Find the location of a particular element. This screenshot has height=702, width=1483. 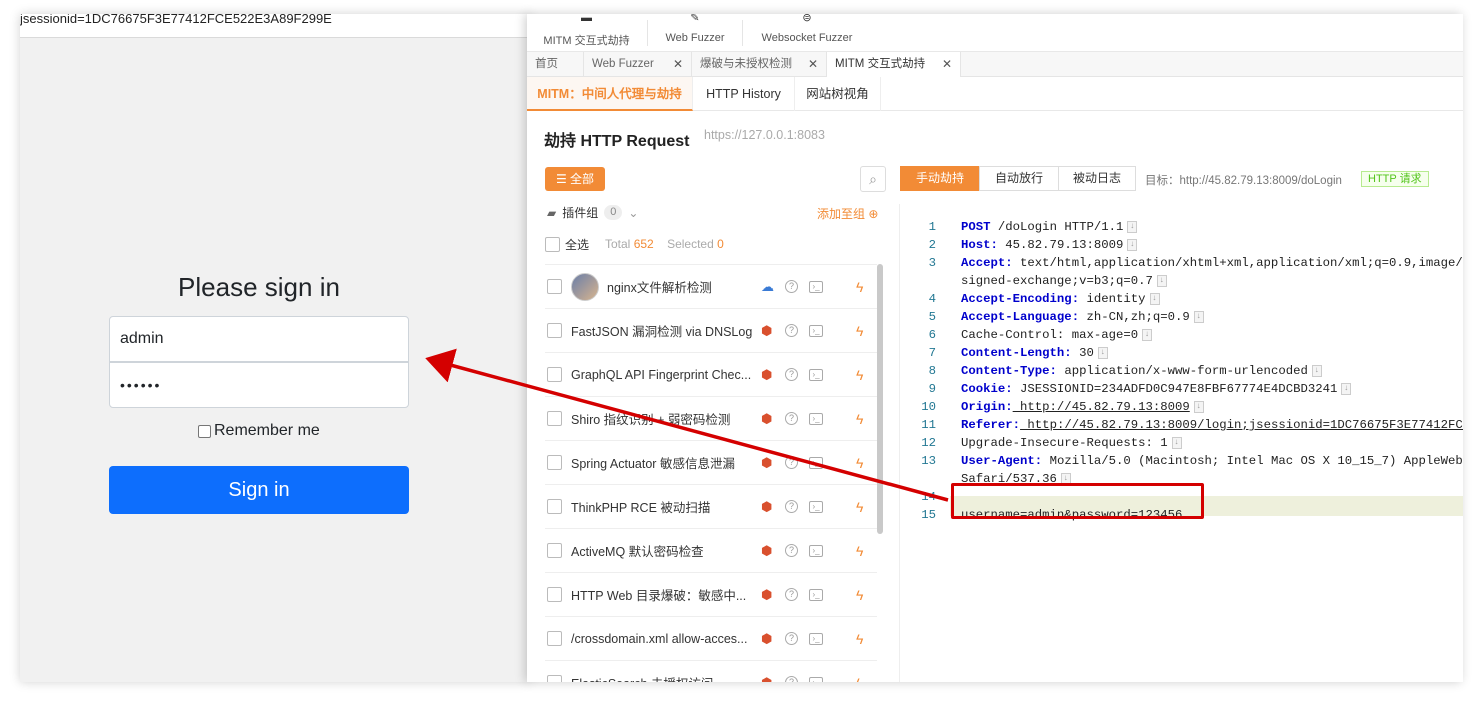

request-line: POST /doLogin HTTP/1.1 ↓ is located at coordinates (1049, 227).